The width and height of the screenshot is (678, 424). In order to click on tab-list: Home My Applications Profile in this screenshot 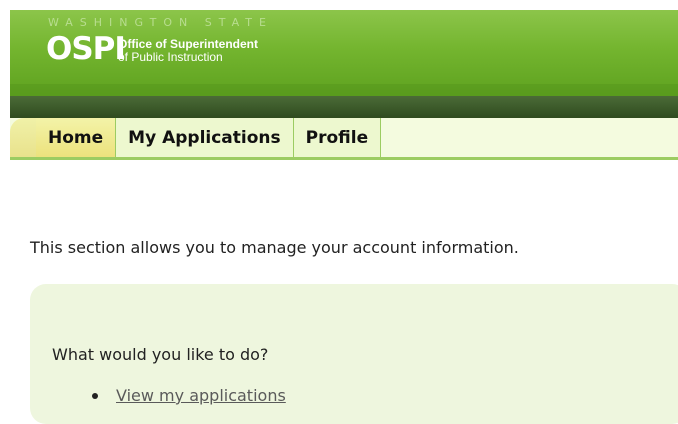, I will do `click(209, 137)`.